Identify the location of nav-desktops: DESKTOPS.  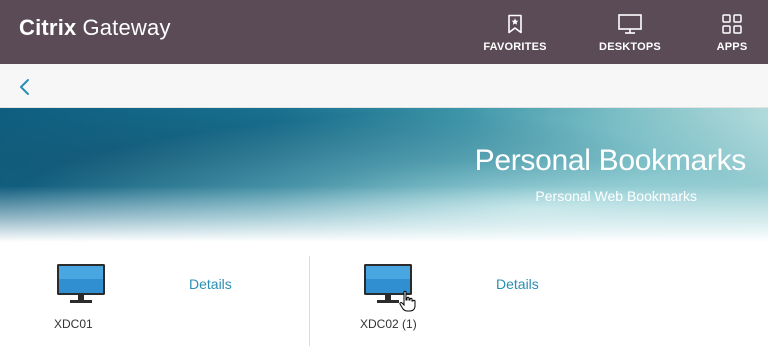
(630, 32).